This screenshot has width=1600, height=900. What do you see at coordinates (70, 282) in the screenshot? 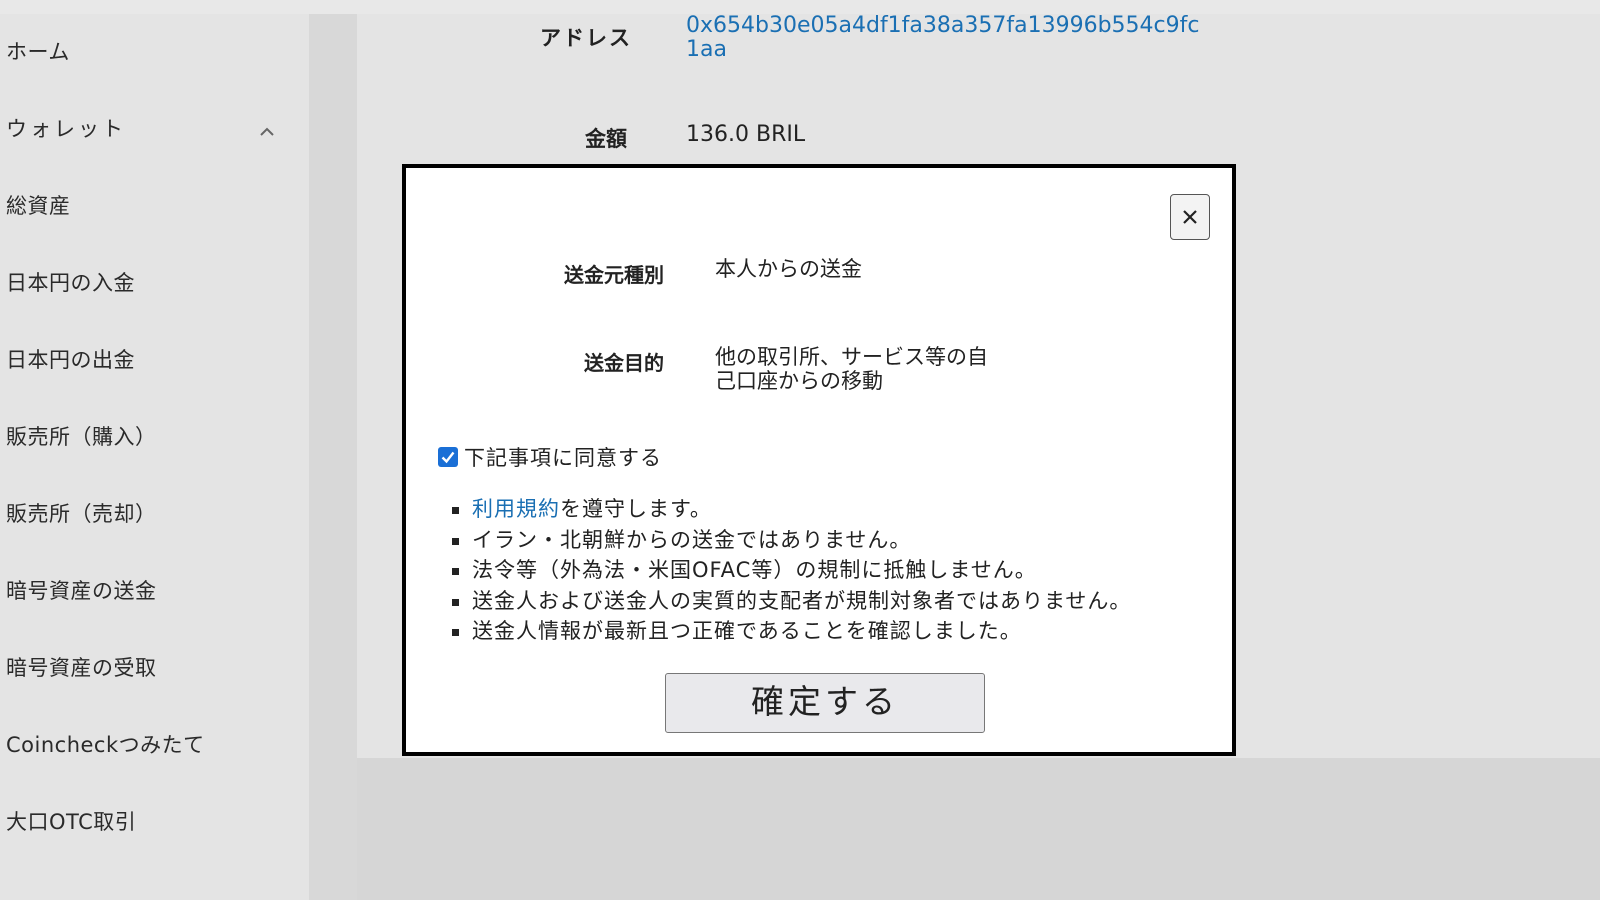
I see `sidebar-item-jpy-deposit: 日本円の入金` at bounding box center [70, 282].